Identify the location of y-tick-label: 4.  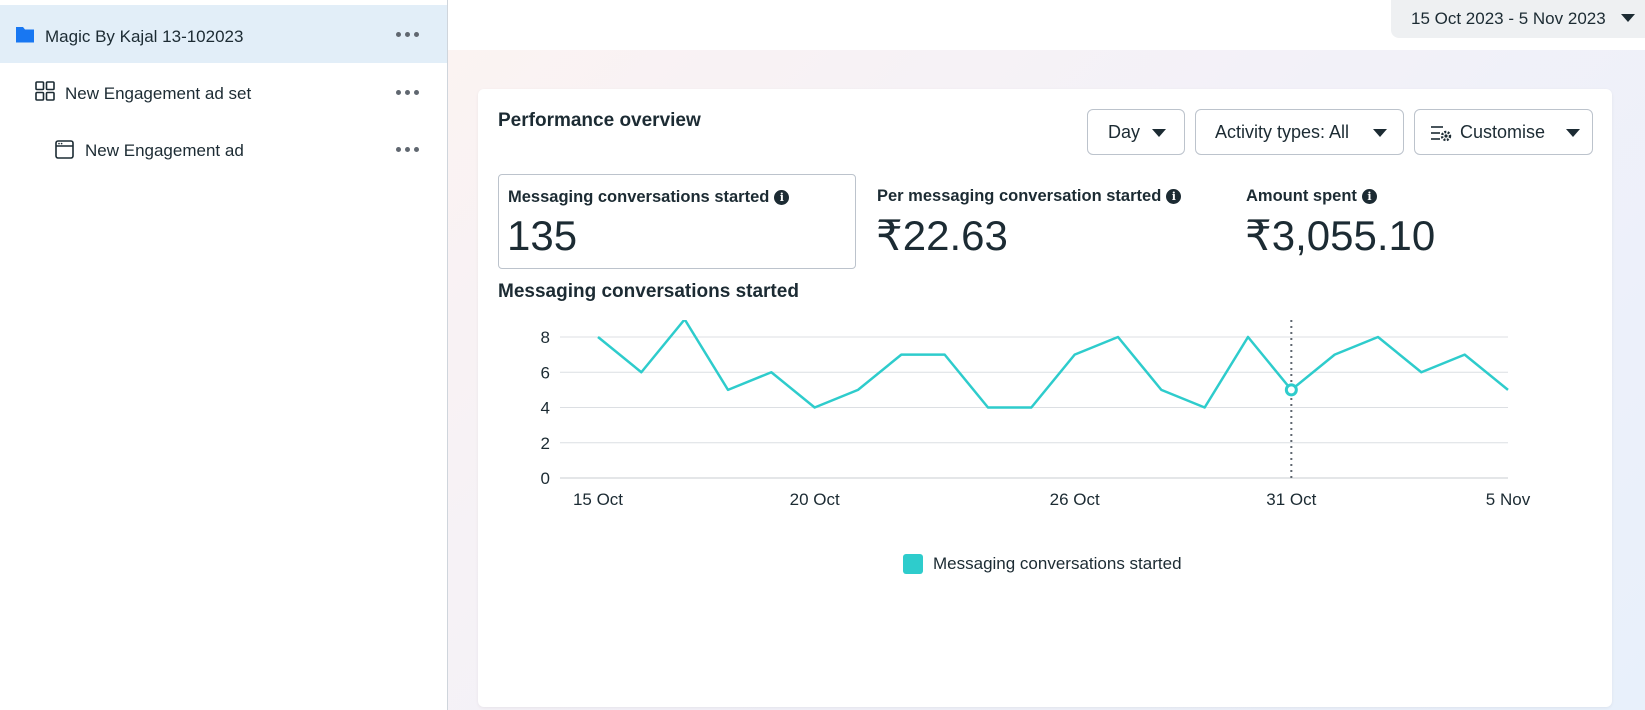
(545, 408).